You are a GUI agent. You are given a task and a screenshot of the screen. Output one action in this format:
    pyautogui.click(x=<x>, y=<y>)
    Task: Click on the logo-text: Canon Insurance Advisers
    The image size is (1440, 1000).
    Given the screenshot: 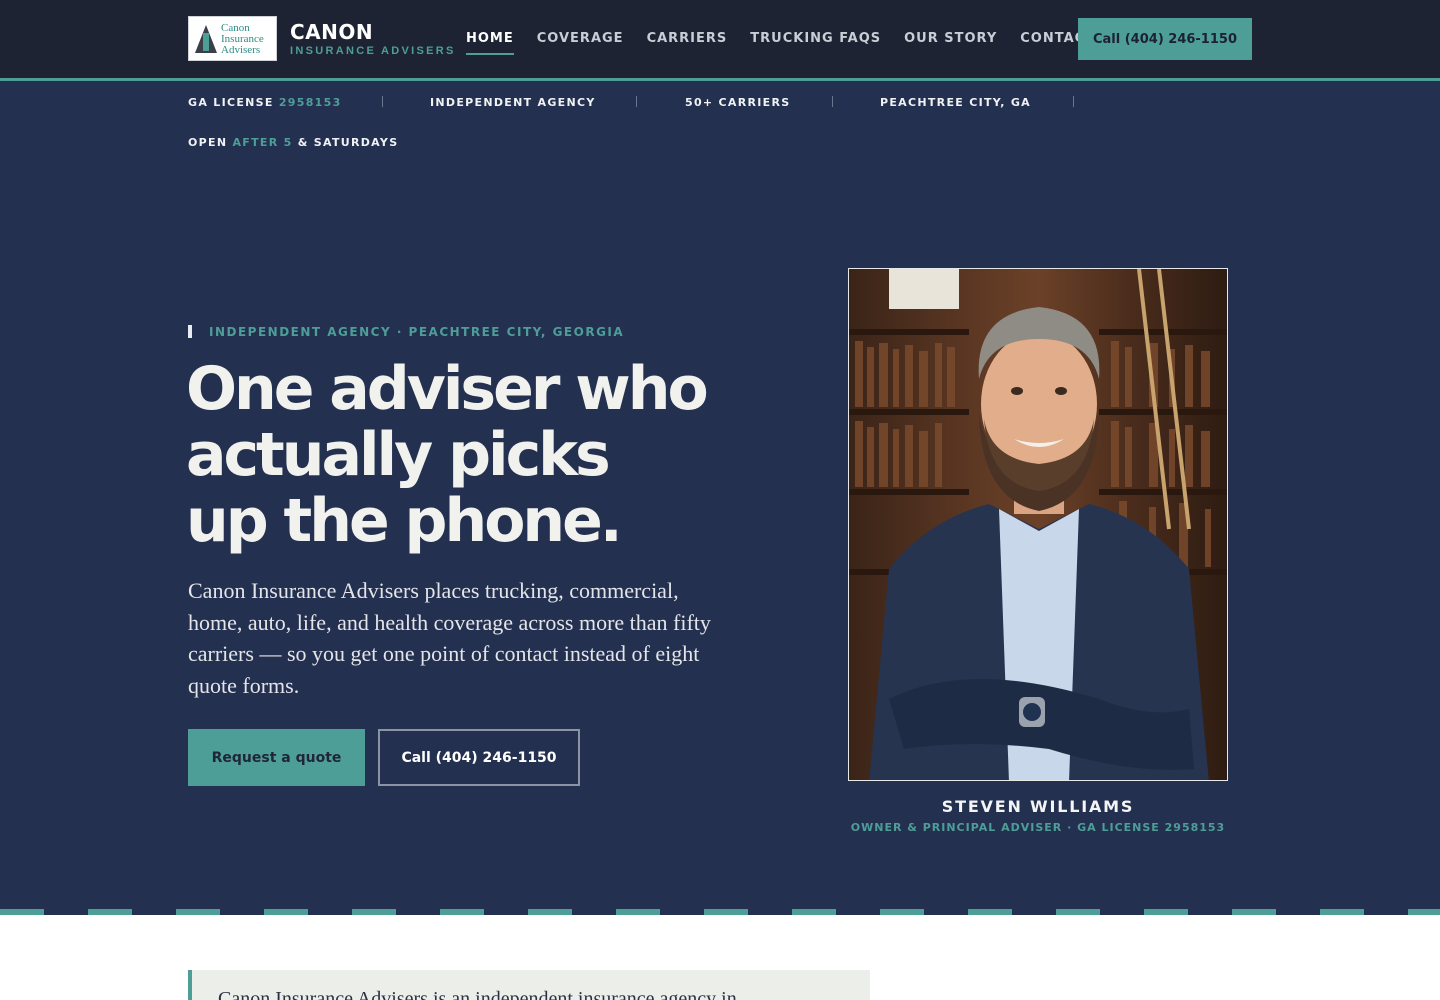 What is the action you would take?
    pyautogui.click(x=242, y=39)
    